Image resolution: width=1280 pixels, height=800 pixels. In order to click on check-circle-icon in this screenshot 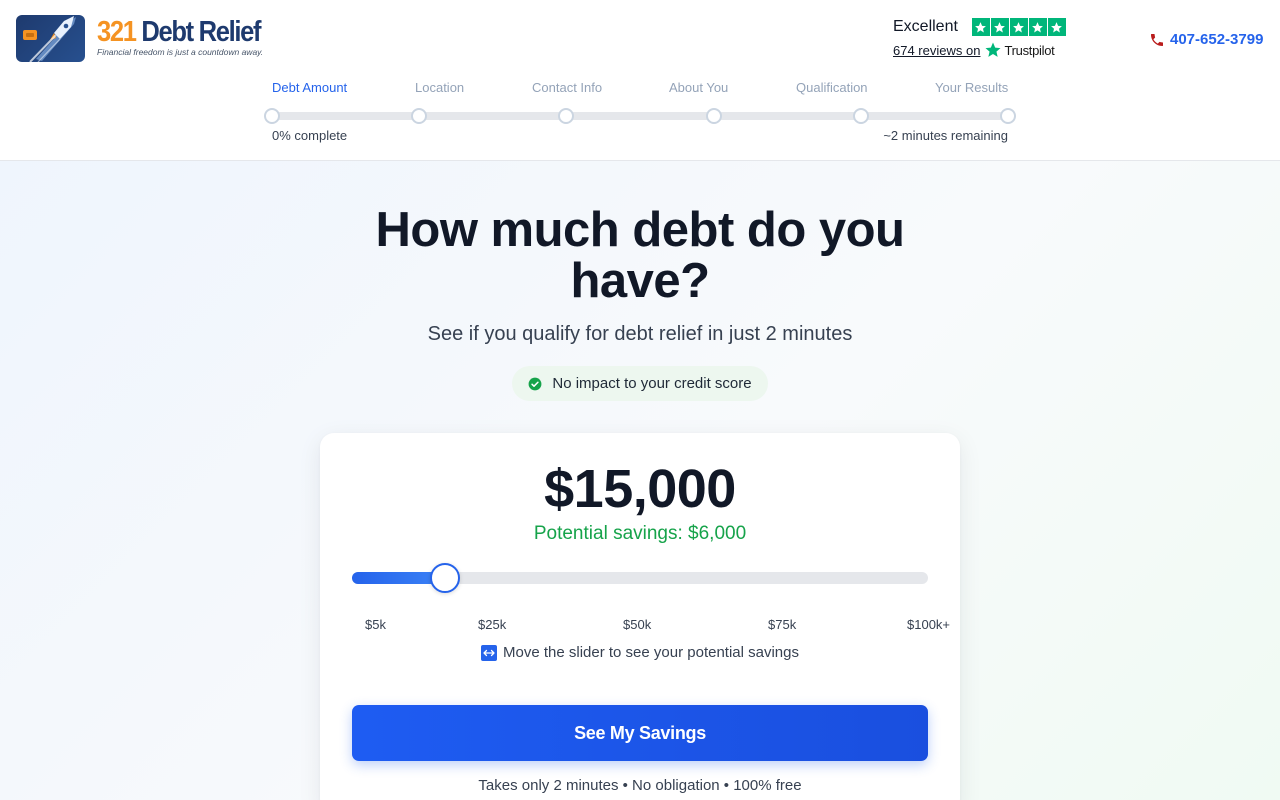, I will do `click(535, 383)`.